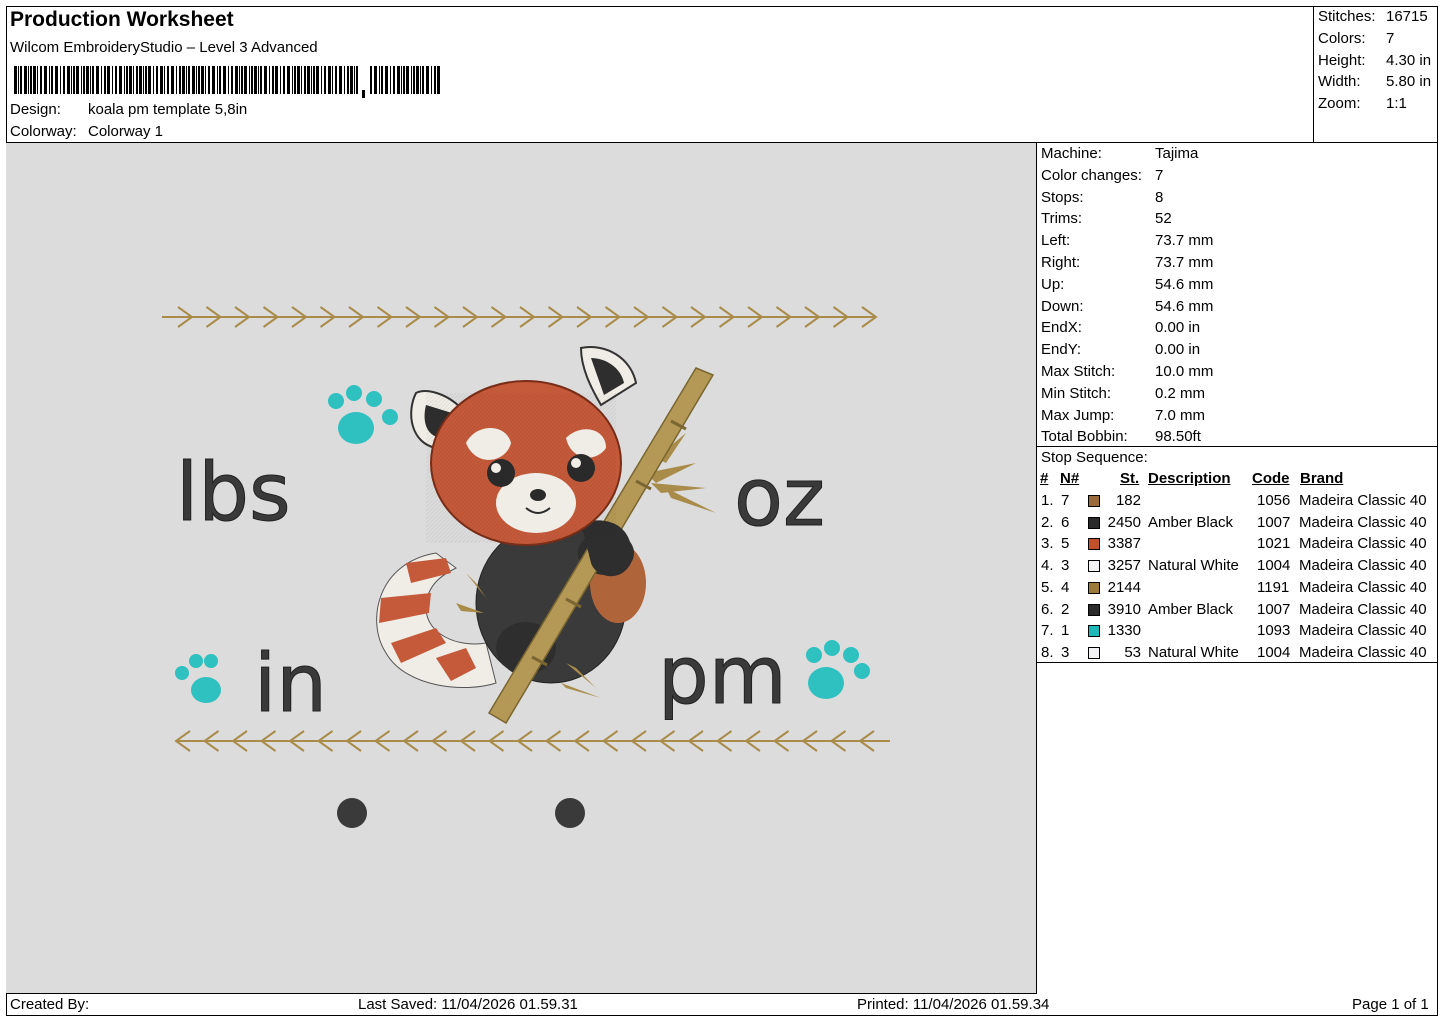 The image size is (1445, 1021). I want to click on stop-index: 6., so click(1047, 609).